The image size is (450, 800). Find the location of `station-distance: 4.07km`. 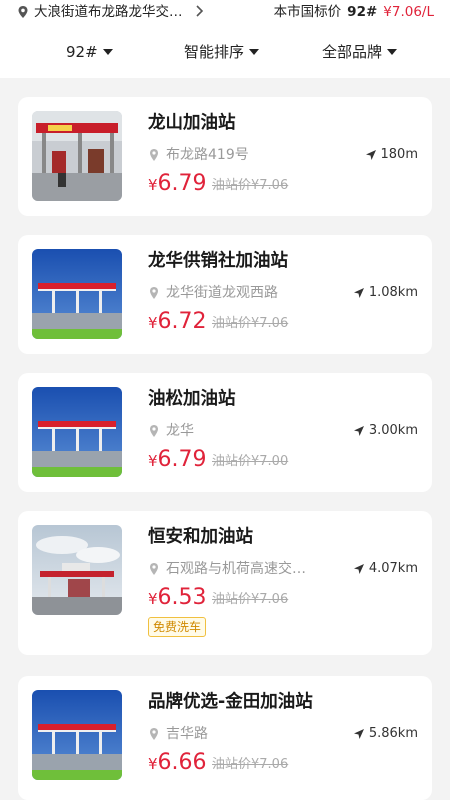

station-distance: 4.07km is located at coordinates (385, 569).